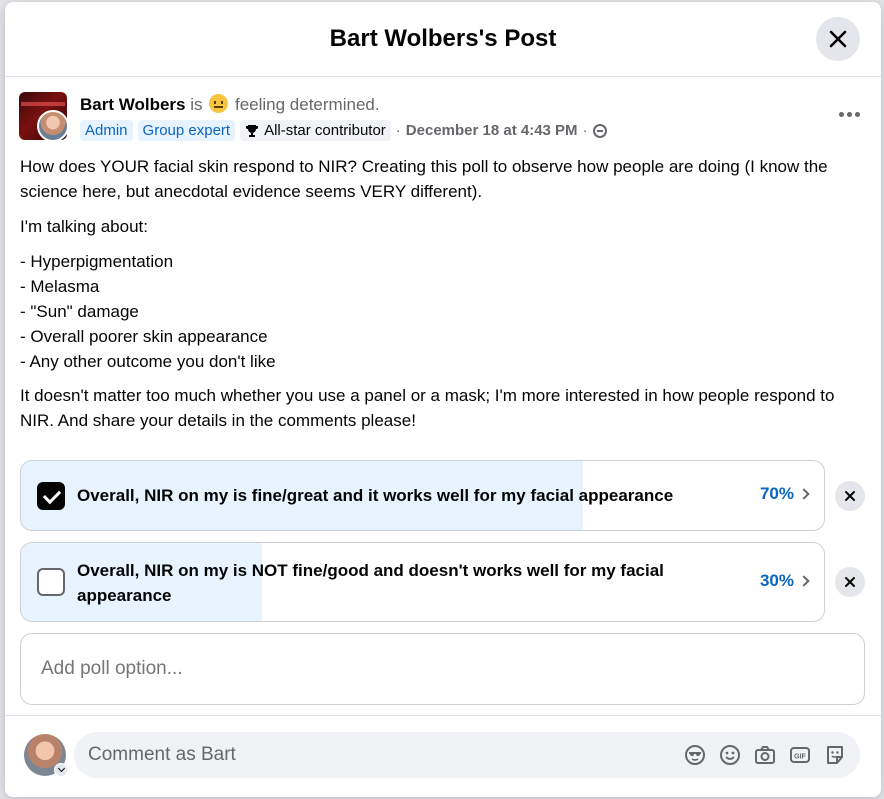  What do you see at coordinates (385, 755) in the screenshot?
I see `comment-input` at bounding box center [385, 755].